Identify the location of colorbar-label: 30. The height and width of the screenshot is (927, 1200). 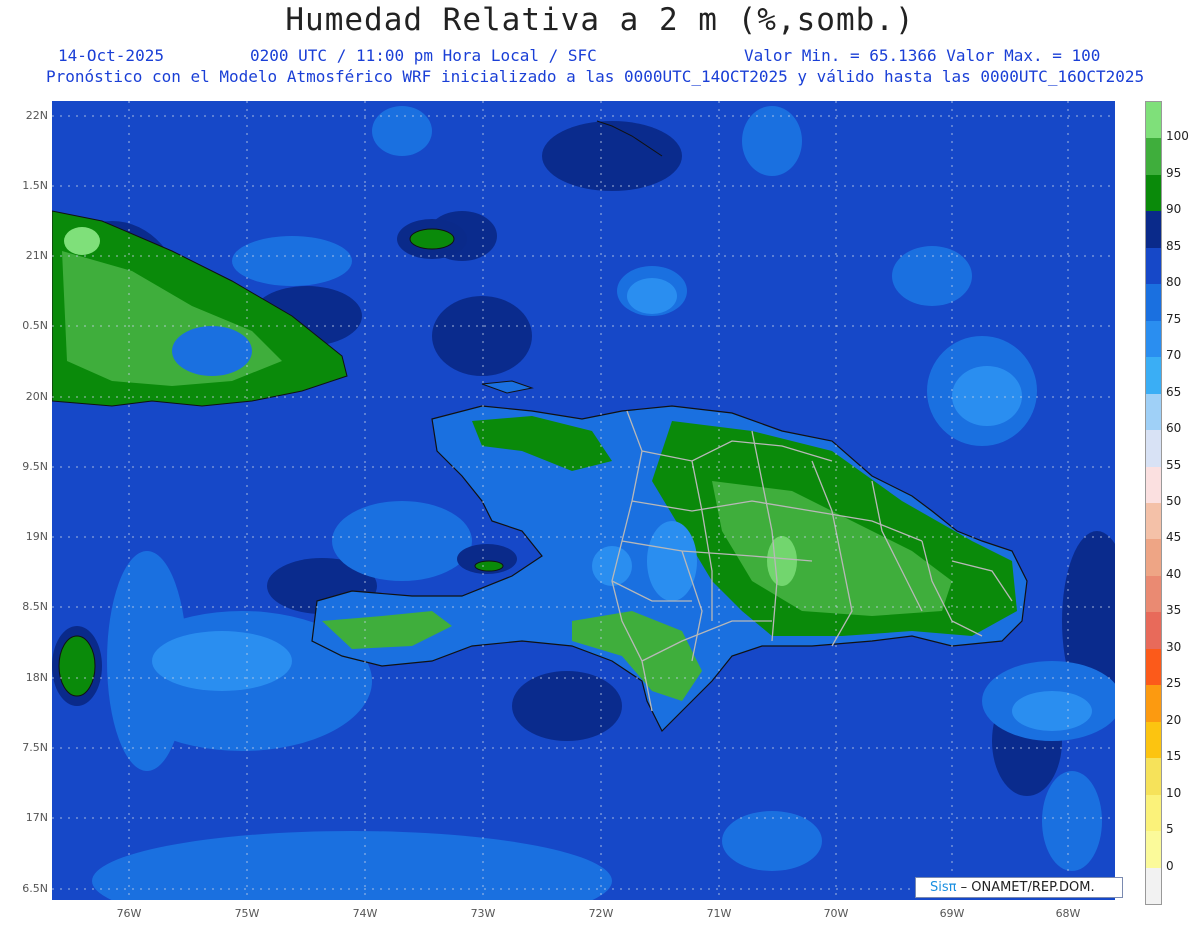
(1174, 646).